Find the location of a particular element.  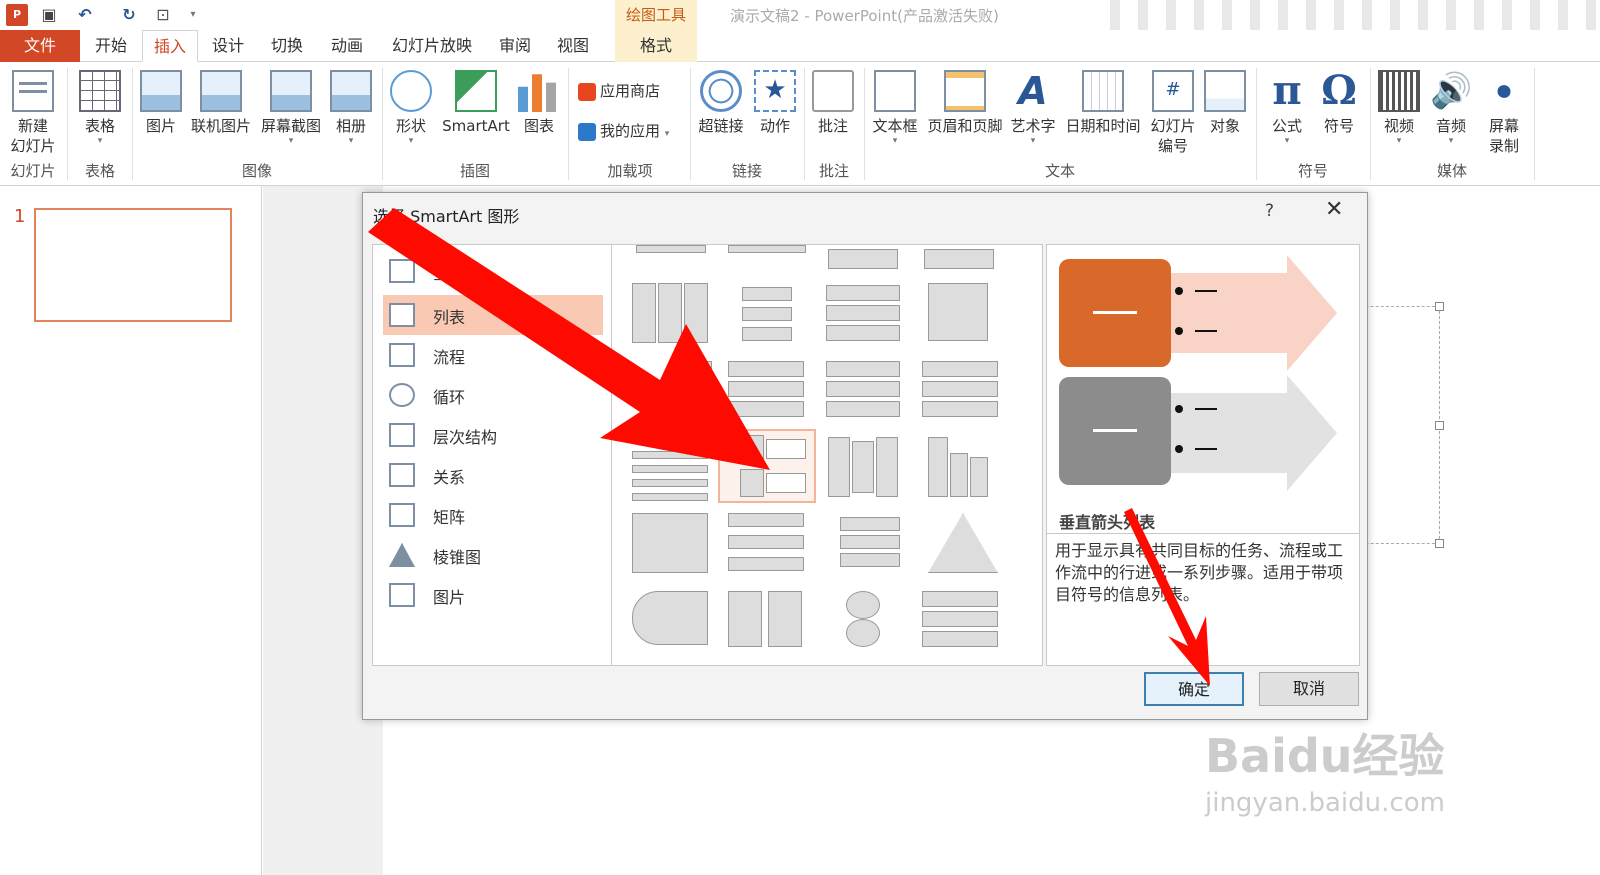

online-picture-button: 联机图片 is located at coordinates (221, 103).